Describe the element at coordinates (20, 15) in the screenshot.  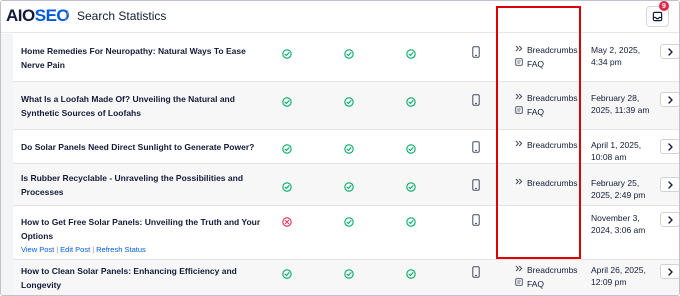
I see `logo-text-aio: AIO` at that location.